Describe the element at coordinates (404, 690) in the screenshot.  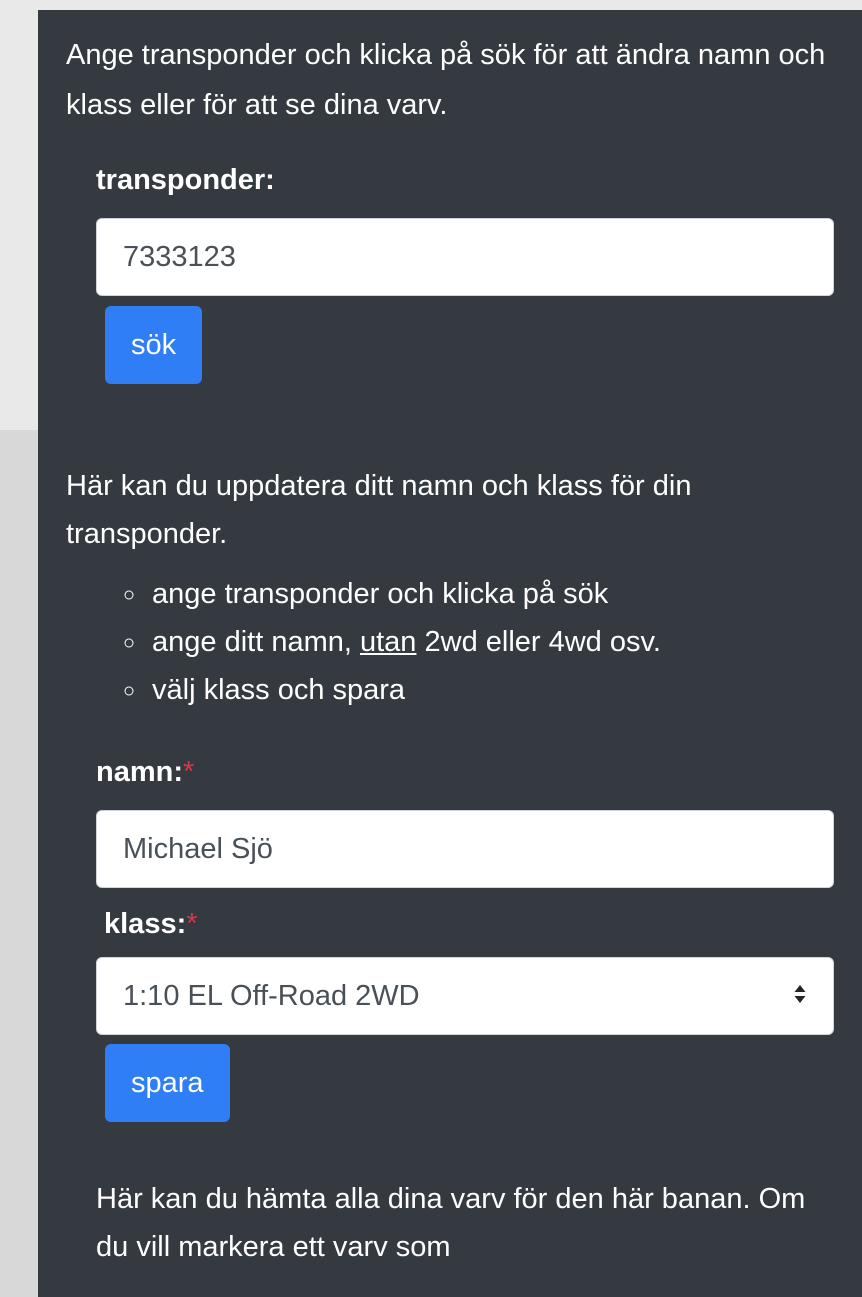
I see `list-item: välj klass och spara` at that location.